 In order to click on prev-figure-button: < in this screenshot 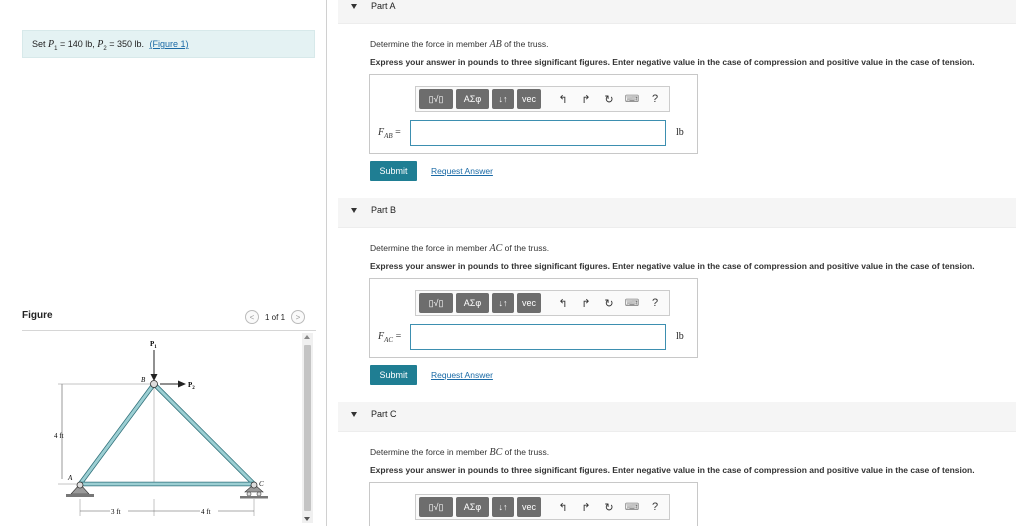, I will do `click(252, 317)`.